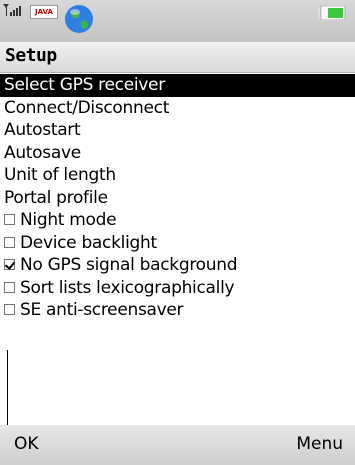  I want to click on menu-item-label: Portal profile, so click(56, 197).